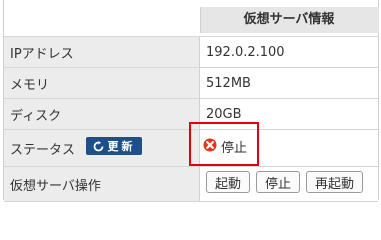  What do you see at coordinates (42, 54) in the screenshot?
I see `ip-address-label: IPアドレス` at bounding box center [42, 54].